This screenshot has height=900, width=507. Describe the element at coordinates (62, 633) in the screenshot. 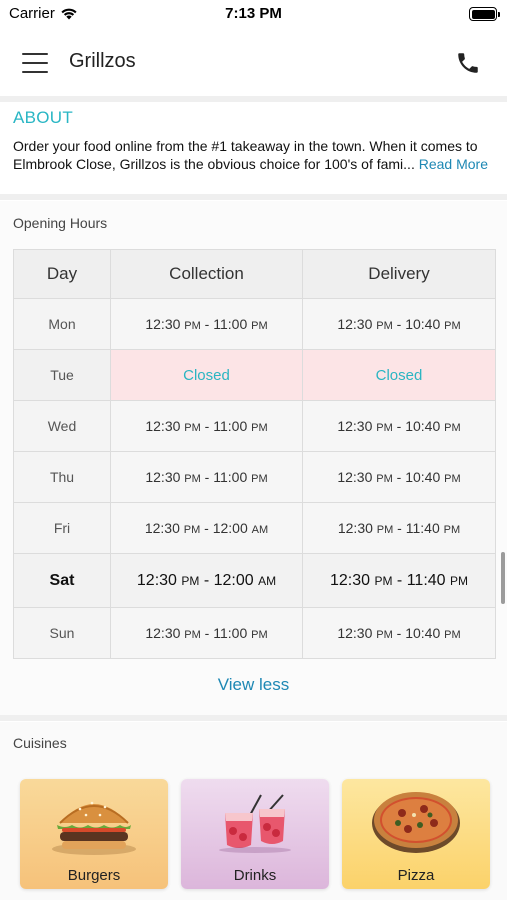

I see `day-cell: Sun` at that location.